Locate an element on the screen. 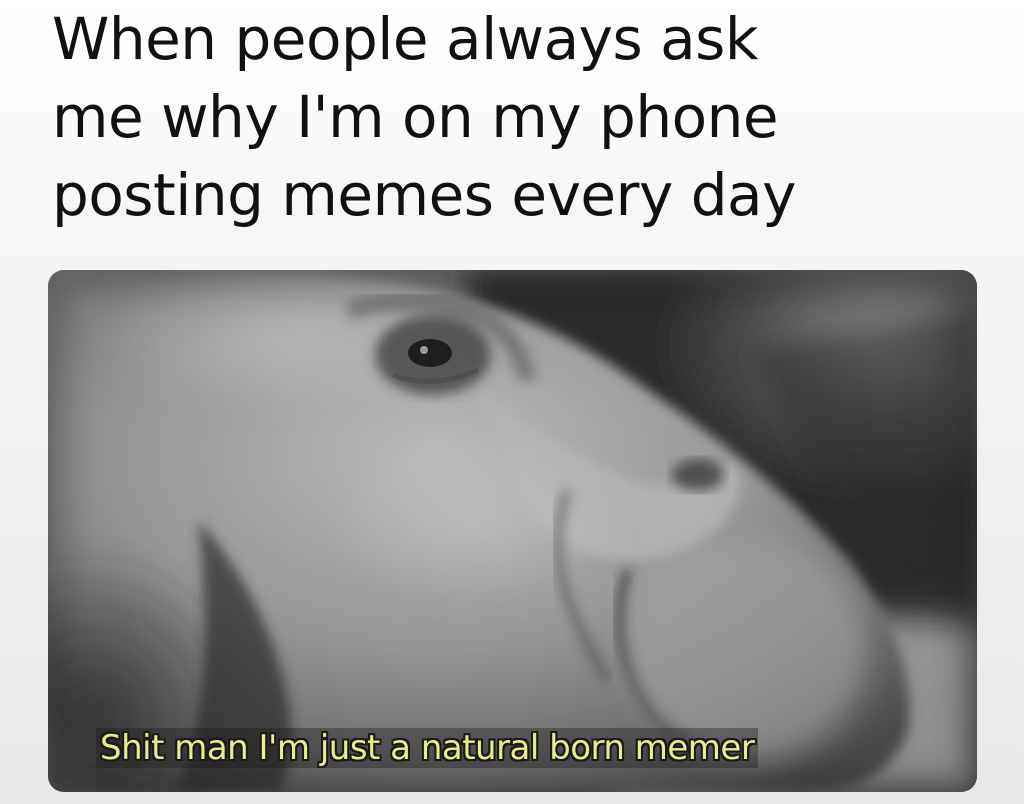 The image size is (1024, 804). caption-line-1: When people always ask is located at coordinates (405, 39).